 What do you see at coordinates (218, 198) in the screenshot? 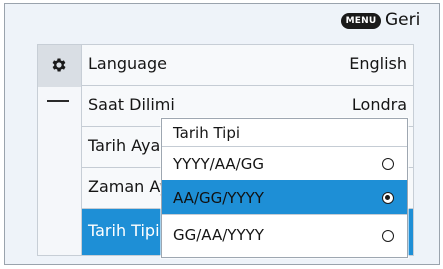
I see `option-label: AA/GG/YYYY` at bounding box center [218, 198].